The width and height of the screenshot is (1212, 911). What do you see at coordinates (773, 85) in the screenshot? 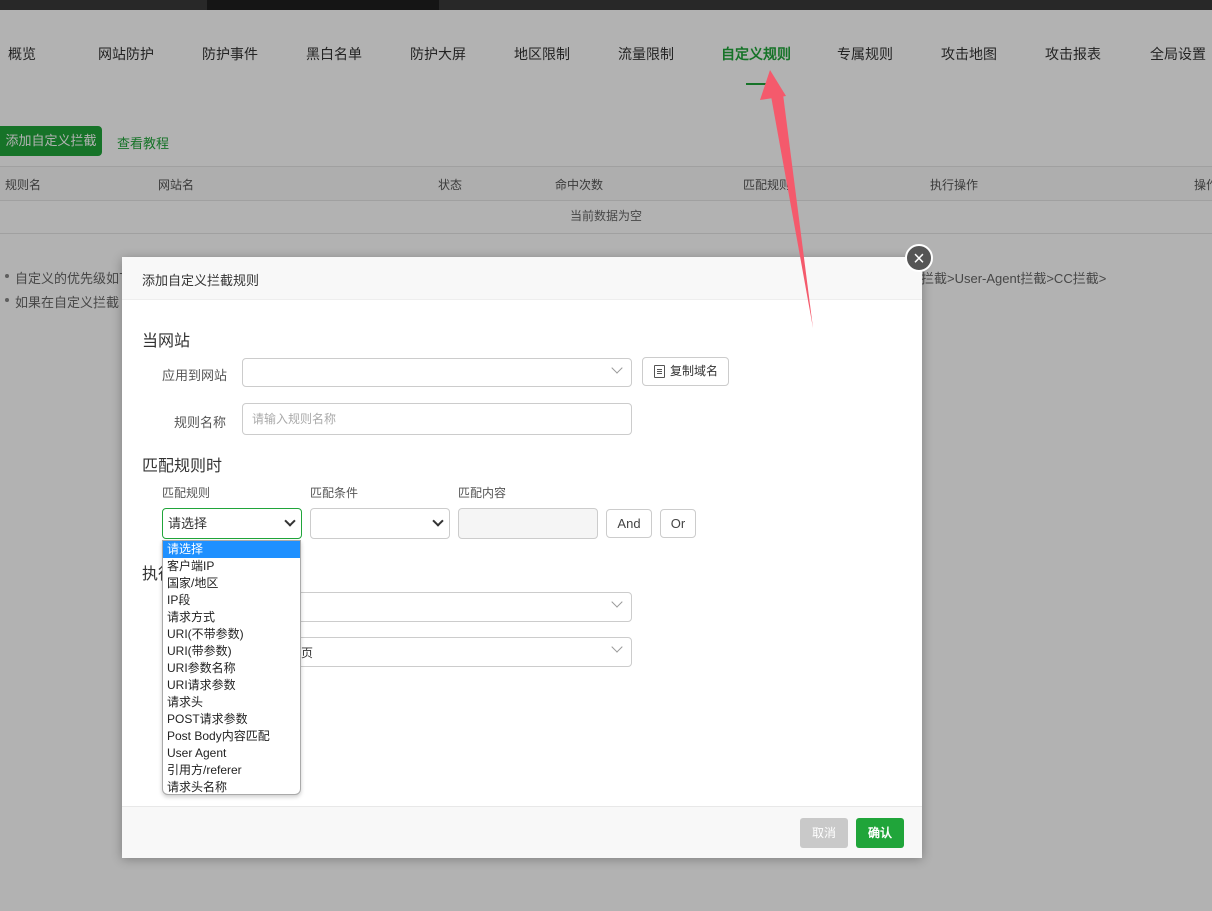
I see `arrow-head` at bounding box center [773, 85].